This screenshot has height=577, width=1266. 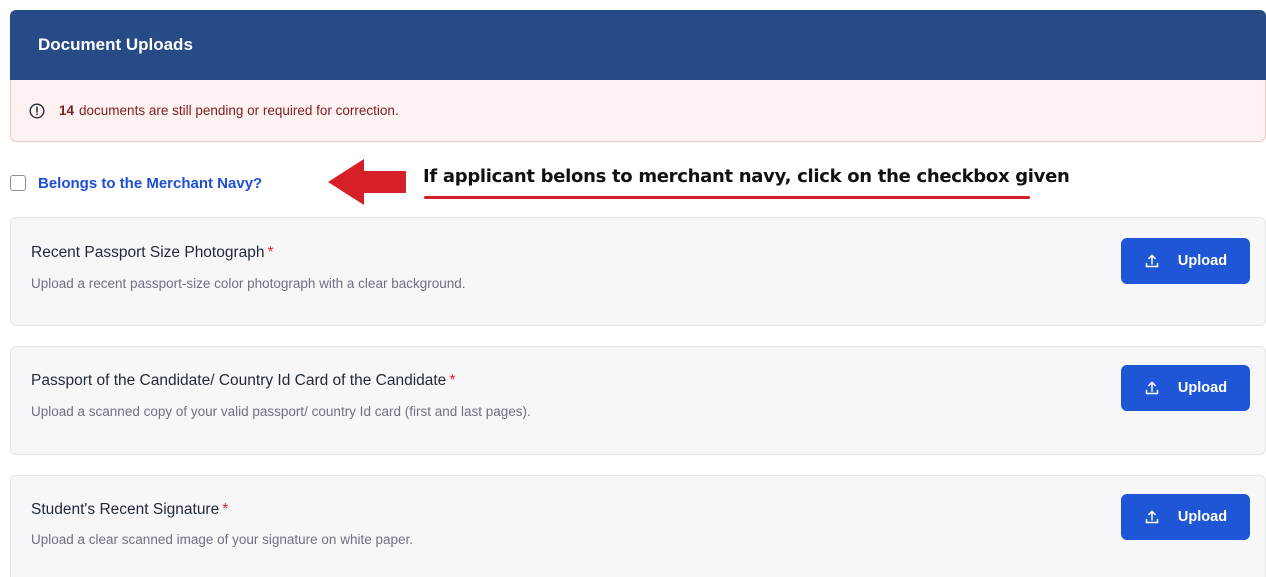 I want to click on merchant-navy-row: Belongs to the Merchant Navy?, so click(x=136, y=183).